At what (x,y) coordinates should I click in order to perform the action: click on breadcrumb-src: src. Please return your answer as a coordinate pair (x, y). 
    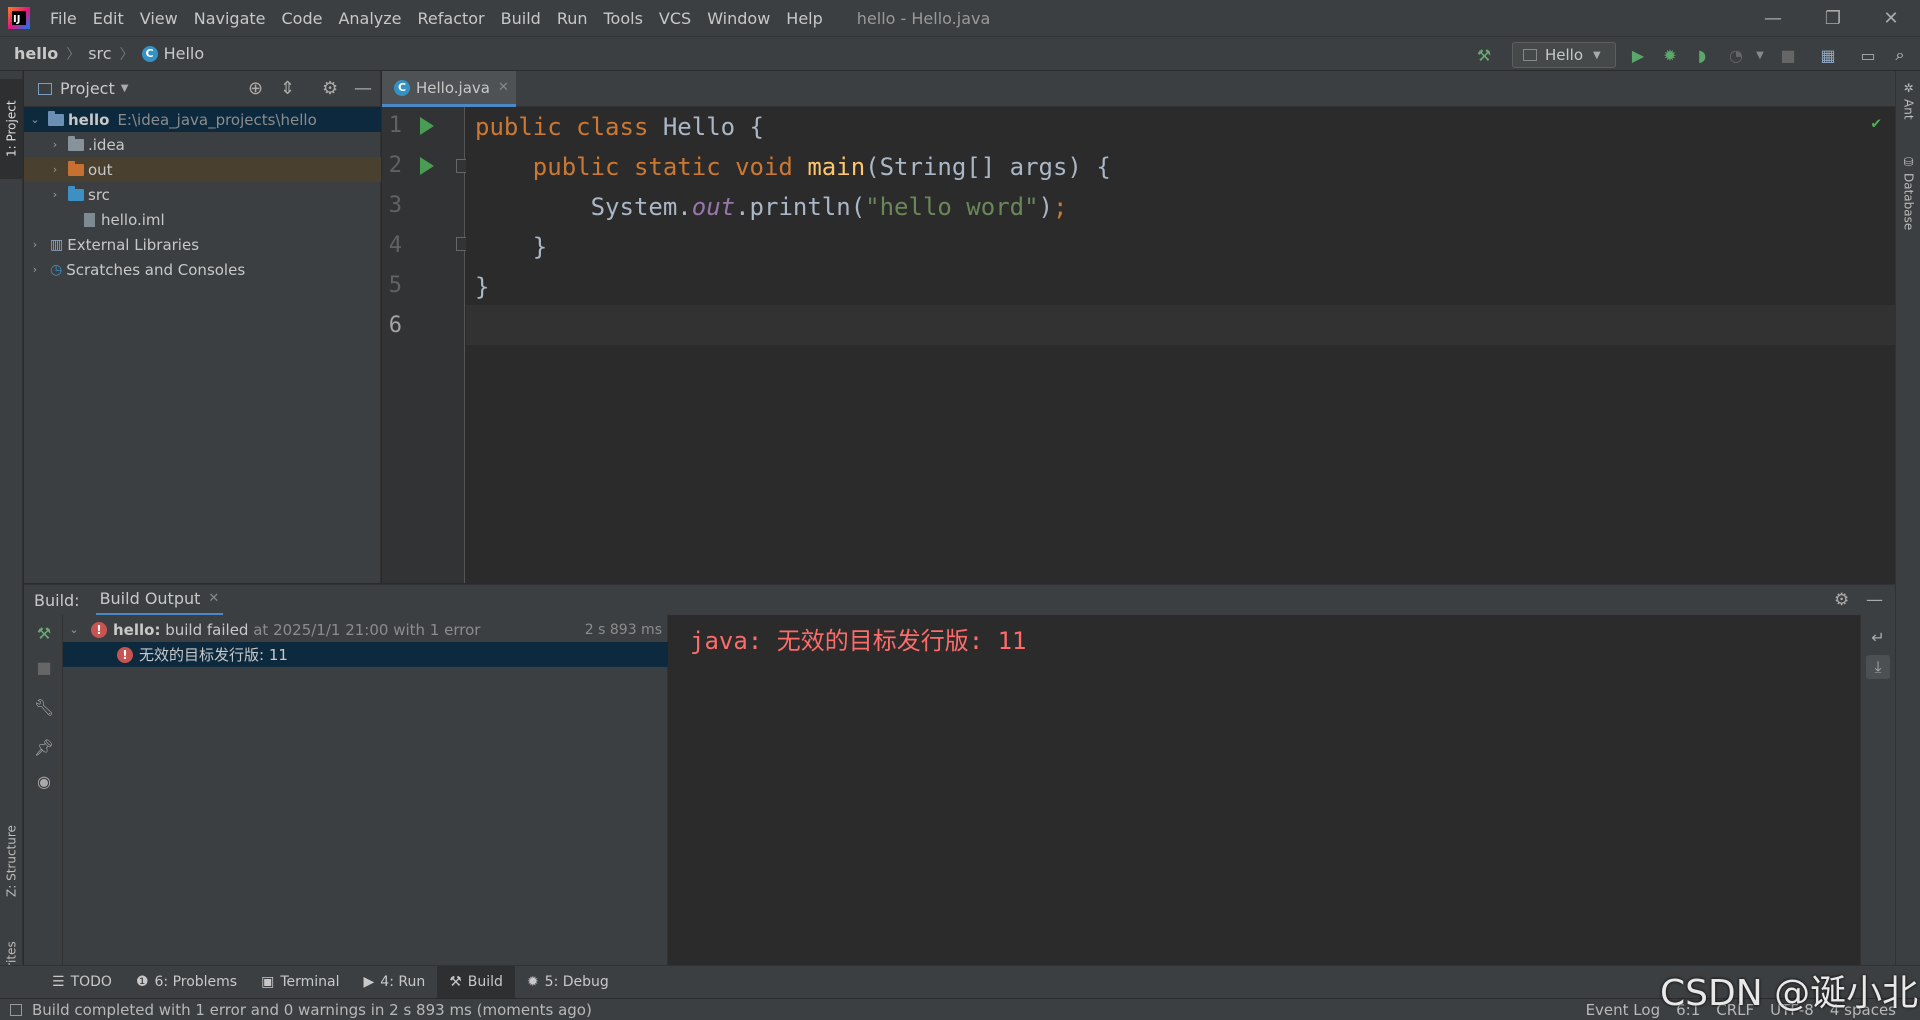
    Looking at the image, I should click on (99, 53).